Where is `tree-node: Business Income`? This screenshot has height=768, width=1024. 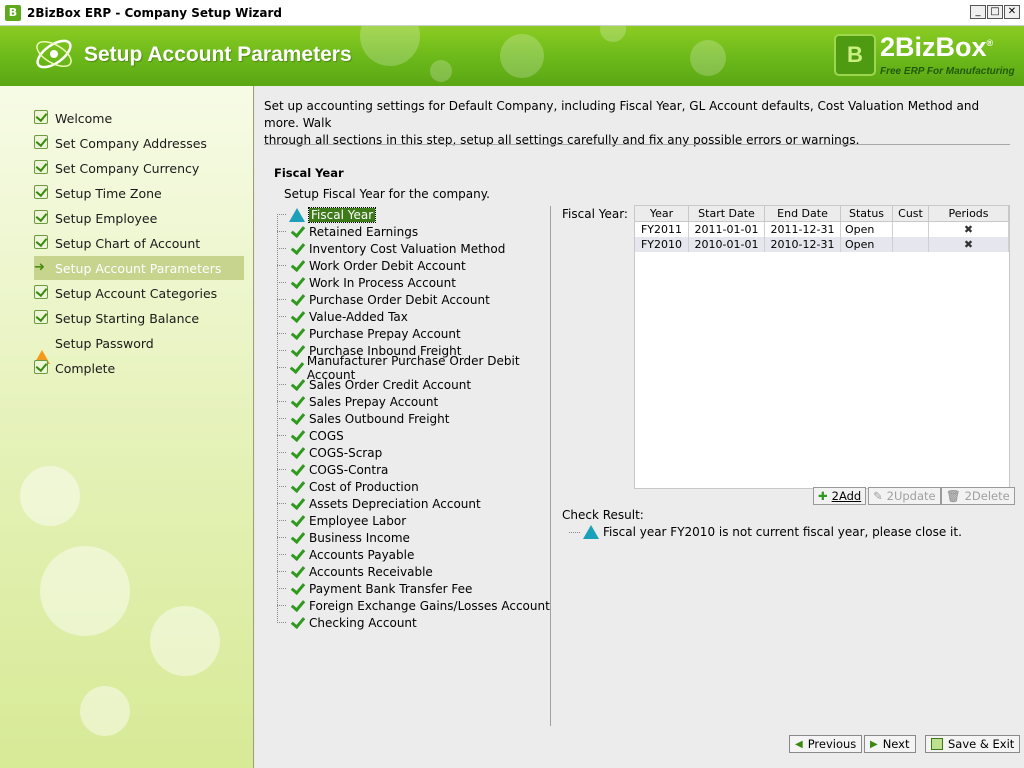 tree-node: Business Income is located at coordinates (343, 537).